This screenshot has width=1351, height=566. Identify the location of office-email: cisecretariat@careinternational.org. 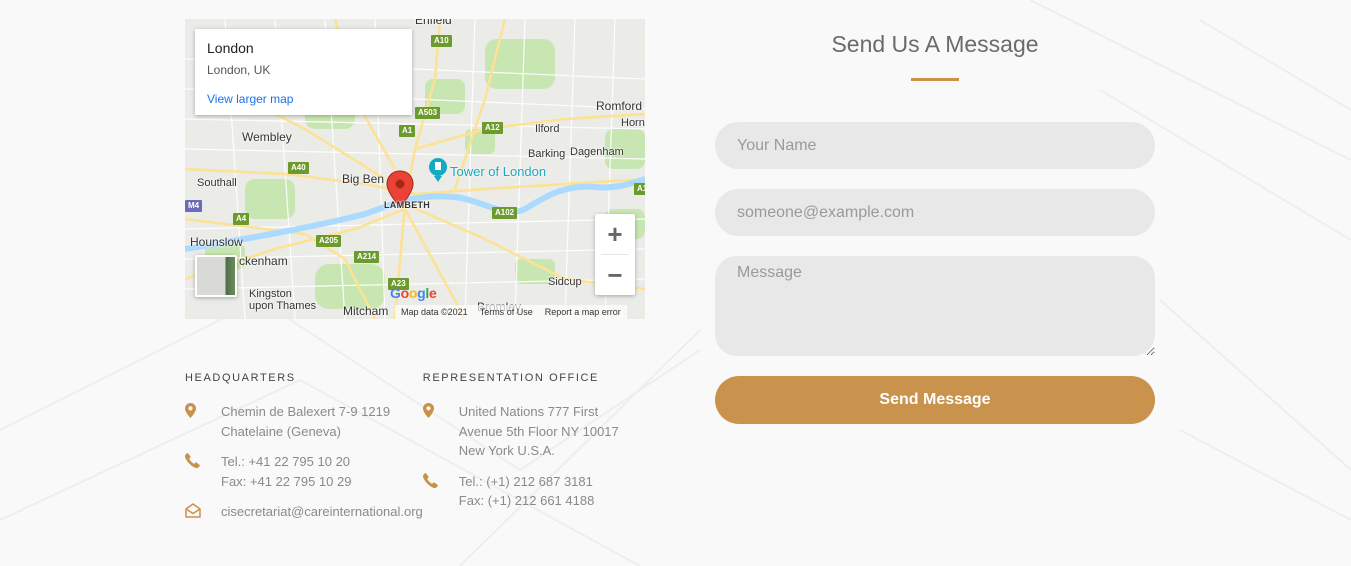
(304, 512).